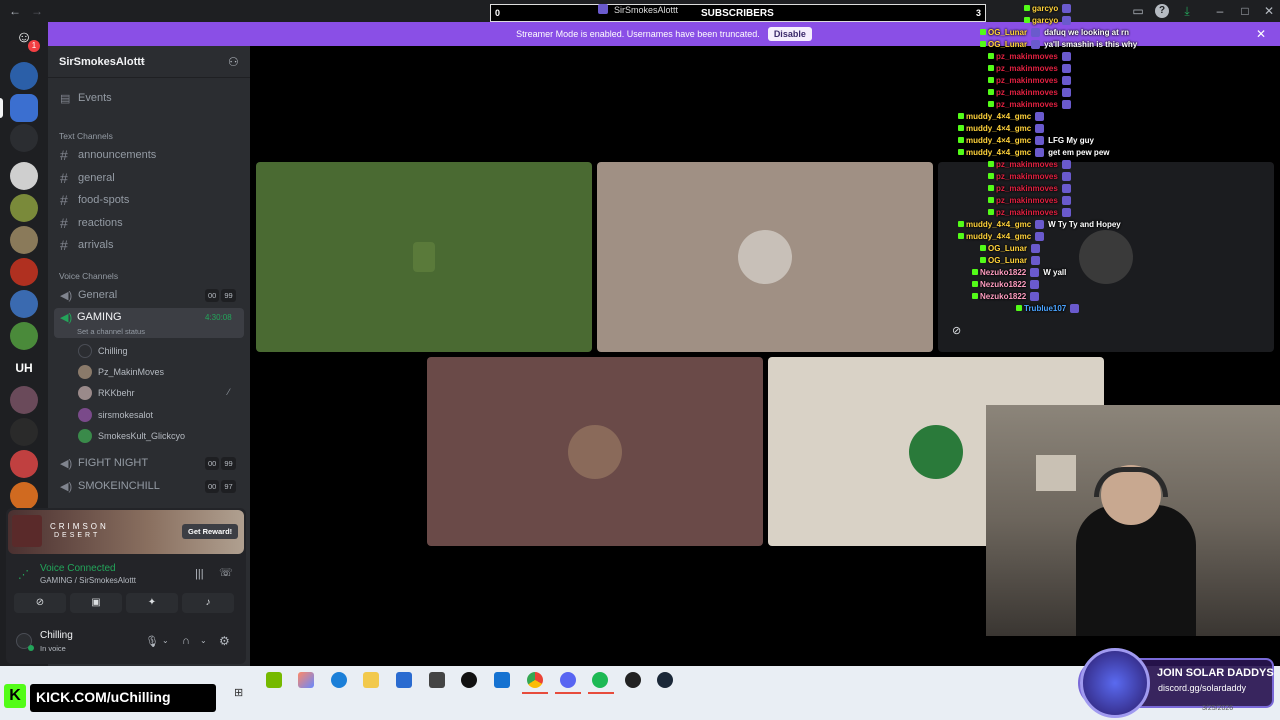  What do you see at coordinates (1261, 34) in the screenshot?
I see `close-icon: ✕` at bounding box center [1261, 34].